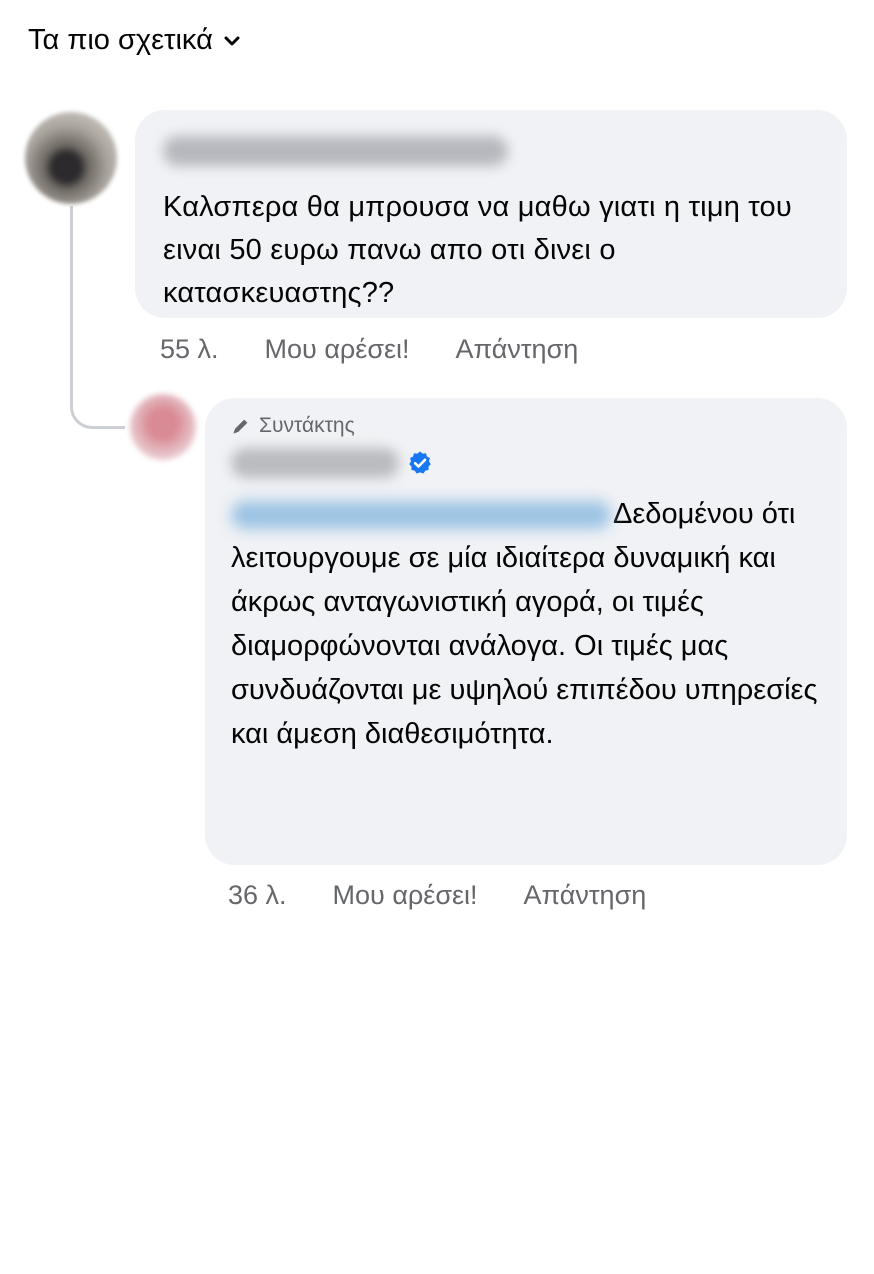  What do you see at coordinates (420, 462) in the screenshot?
I see `verified-badge-icon` at bounding box center [420, 462].